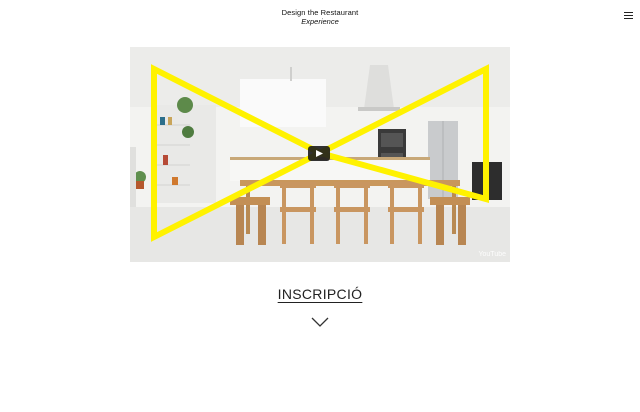 Image resolution: width=640 pixels, height=412 pixels. What do you see at coordinates (320, 12) in the screenshot?
I see `site-title-line1: Design the Restaurant` at bounding box center [320, 12].